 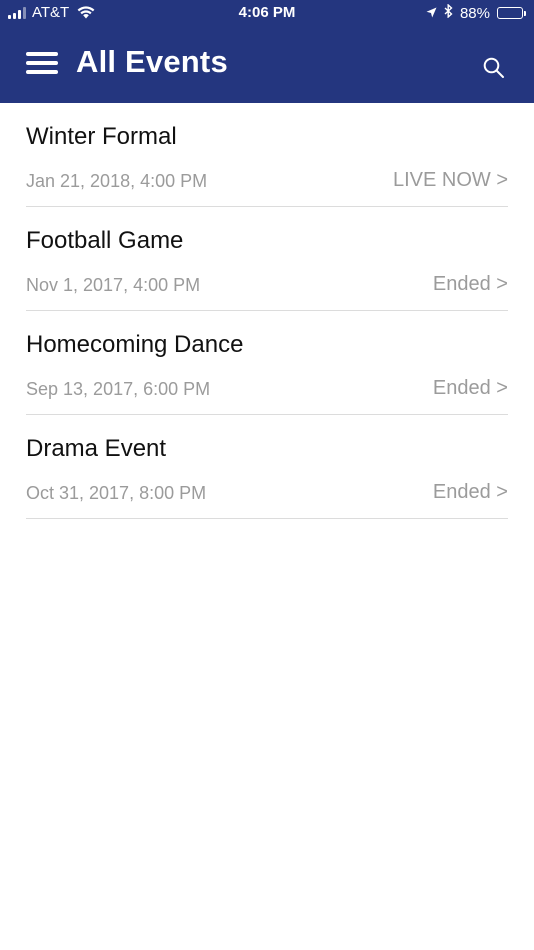 I want to click on bluetooth-icon, so click(x=448, y=12).